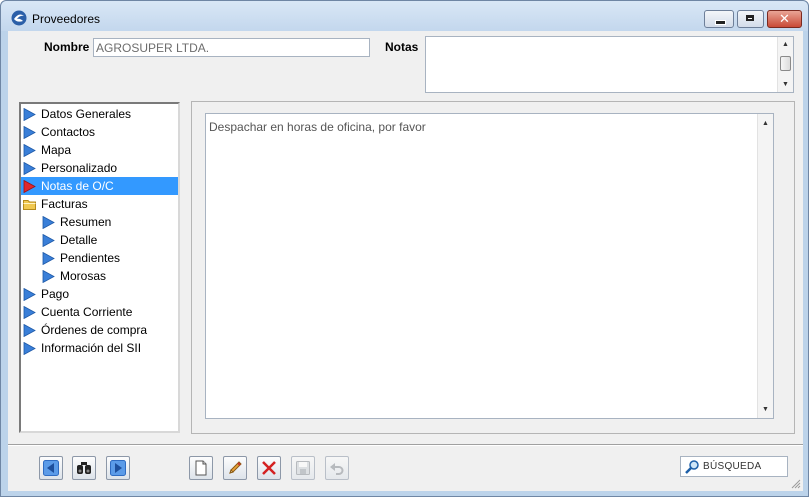  I want to click on minimize-icon, so click(720, 22).